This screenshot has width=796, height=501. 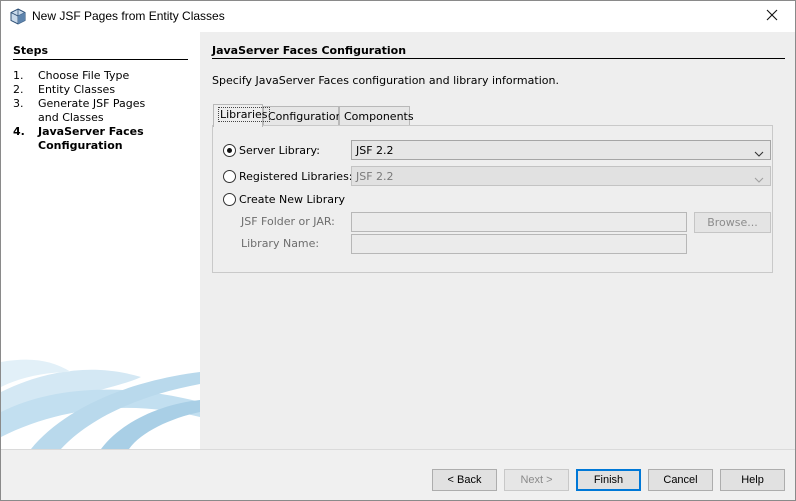 What do you see at coordinates (280, 243) in the screenshot?
I see `library-name-label: Library Name:` at bounding box center [280, 243].